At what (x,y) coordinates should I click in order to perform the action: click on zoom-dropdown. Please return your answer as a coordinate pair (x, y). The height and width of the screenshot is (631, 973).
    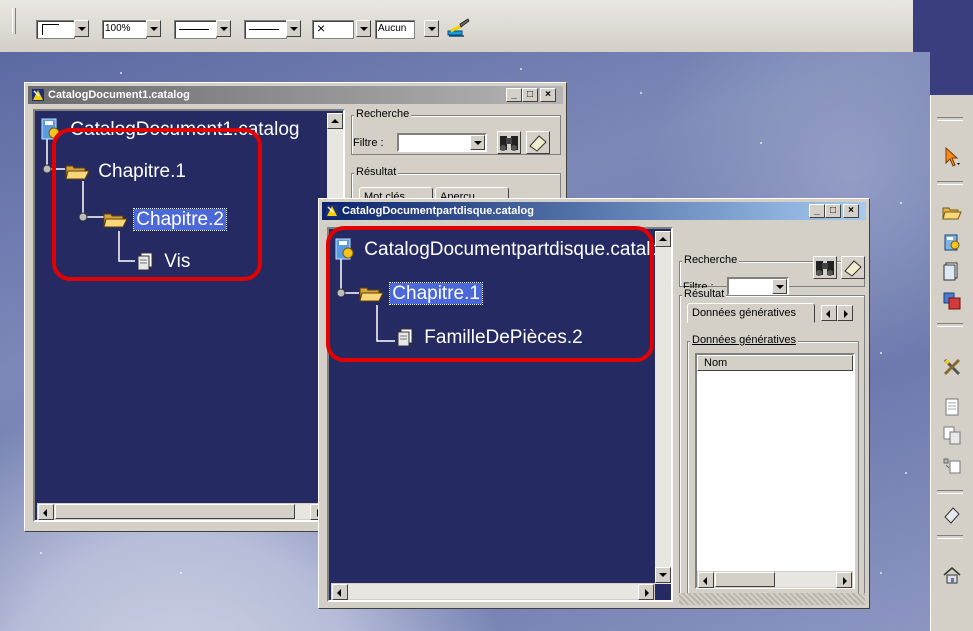
    Looking at the image, I should click on (153, 28).